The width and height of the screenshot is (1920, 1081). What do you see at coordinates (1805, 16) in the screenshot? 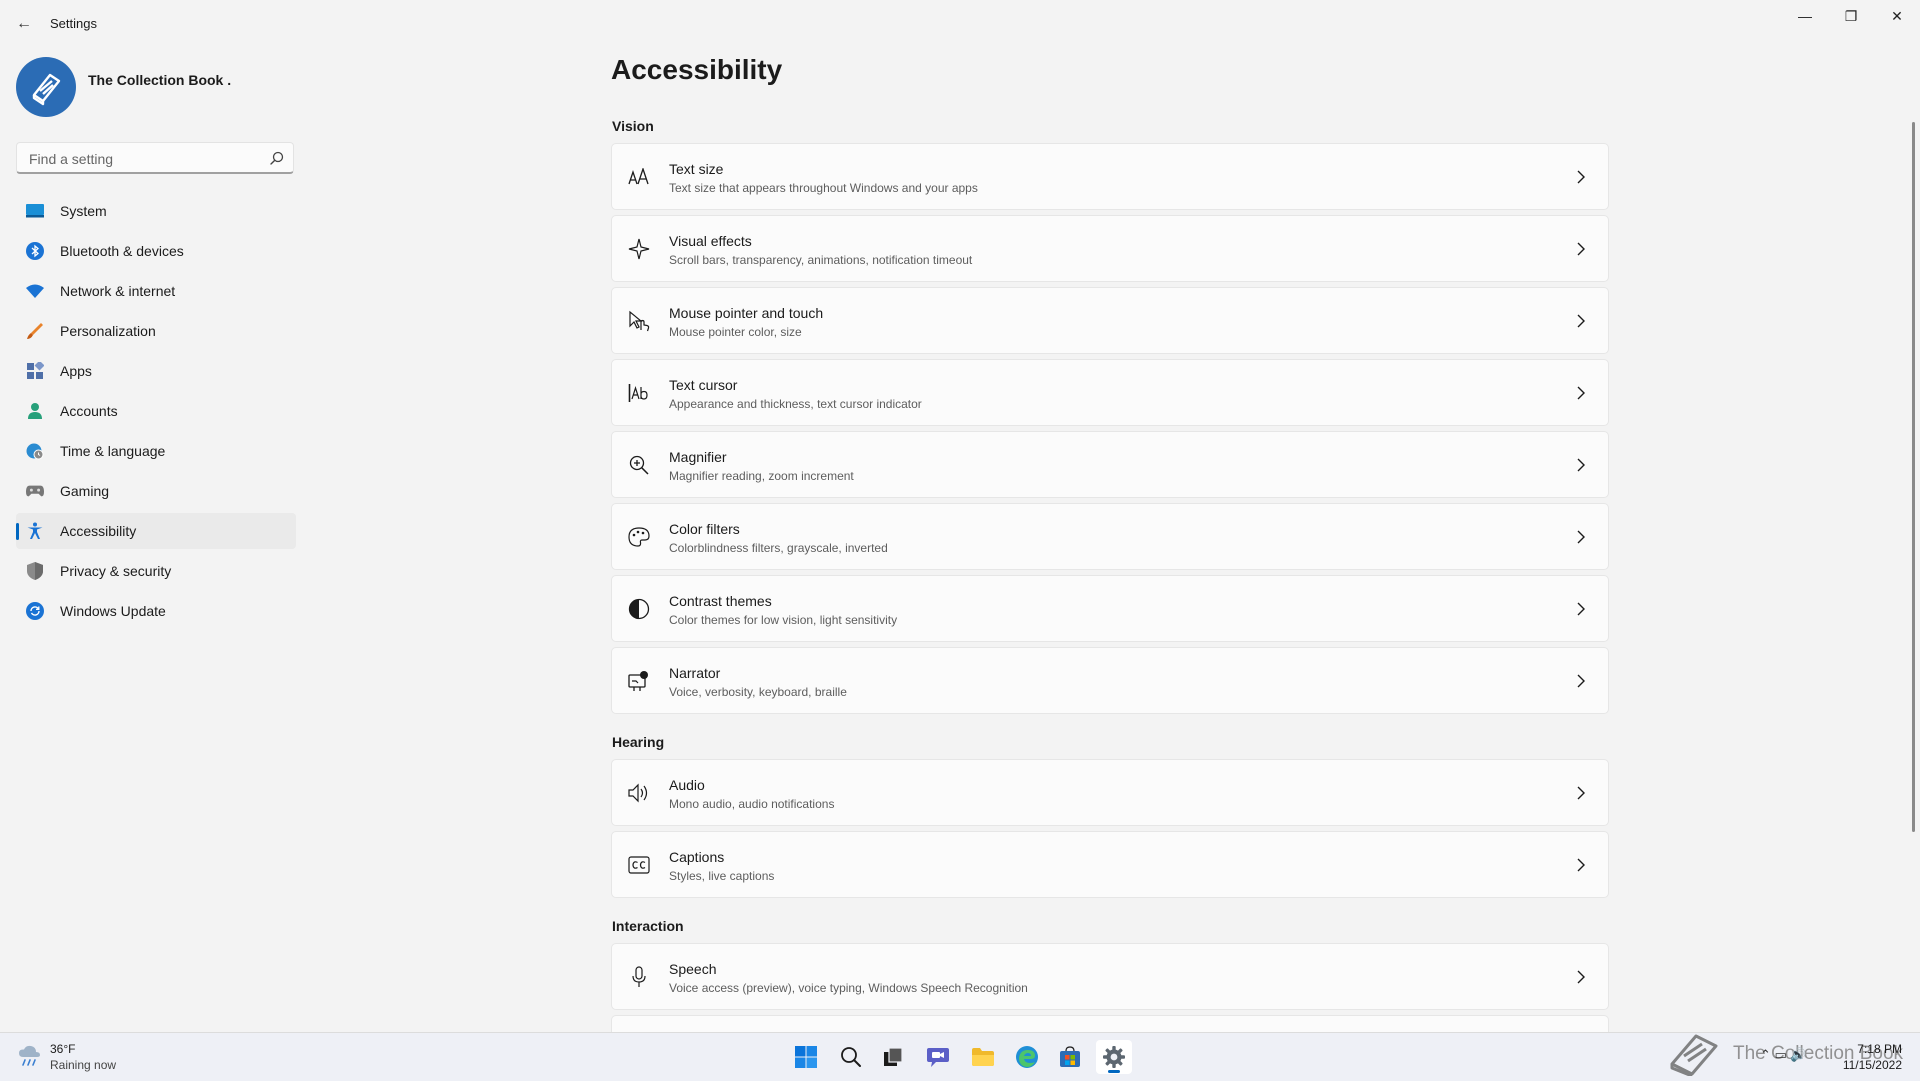
I see `minimize-button: —` at bounding box center [1805, 16].